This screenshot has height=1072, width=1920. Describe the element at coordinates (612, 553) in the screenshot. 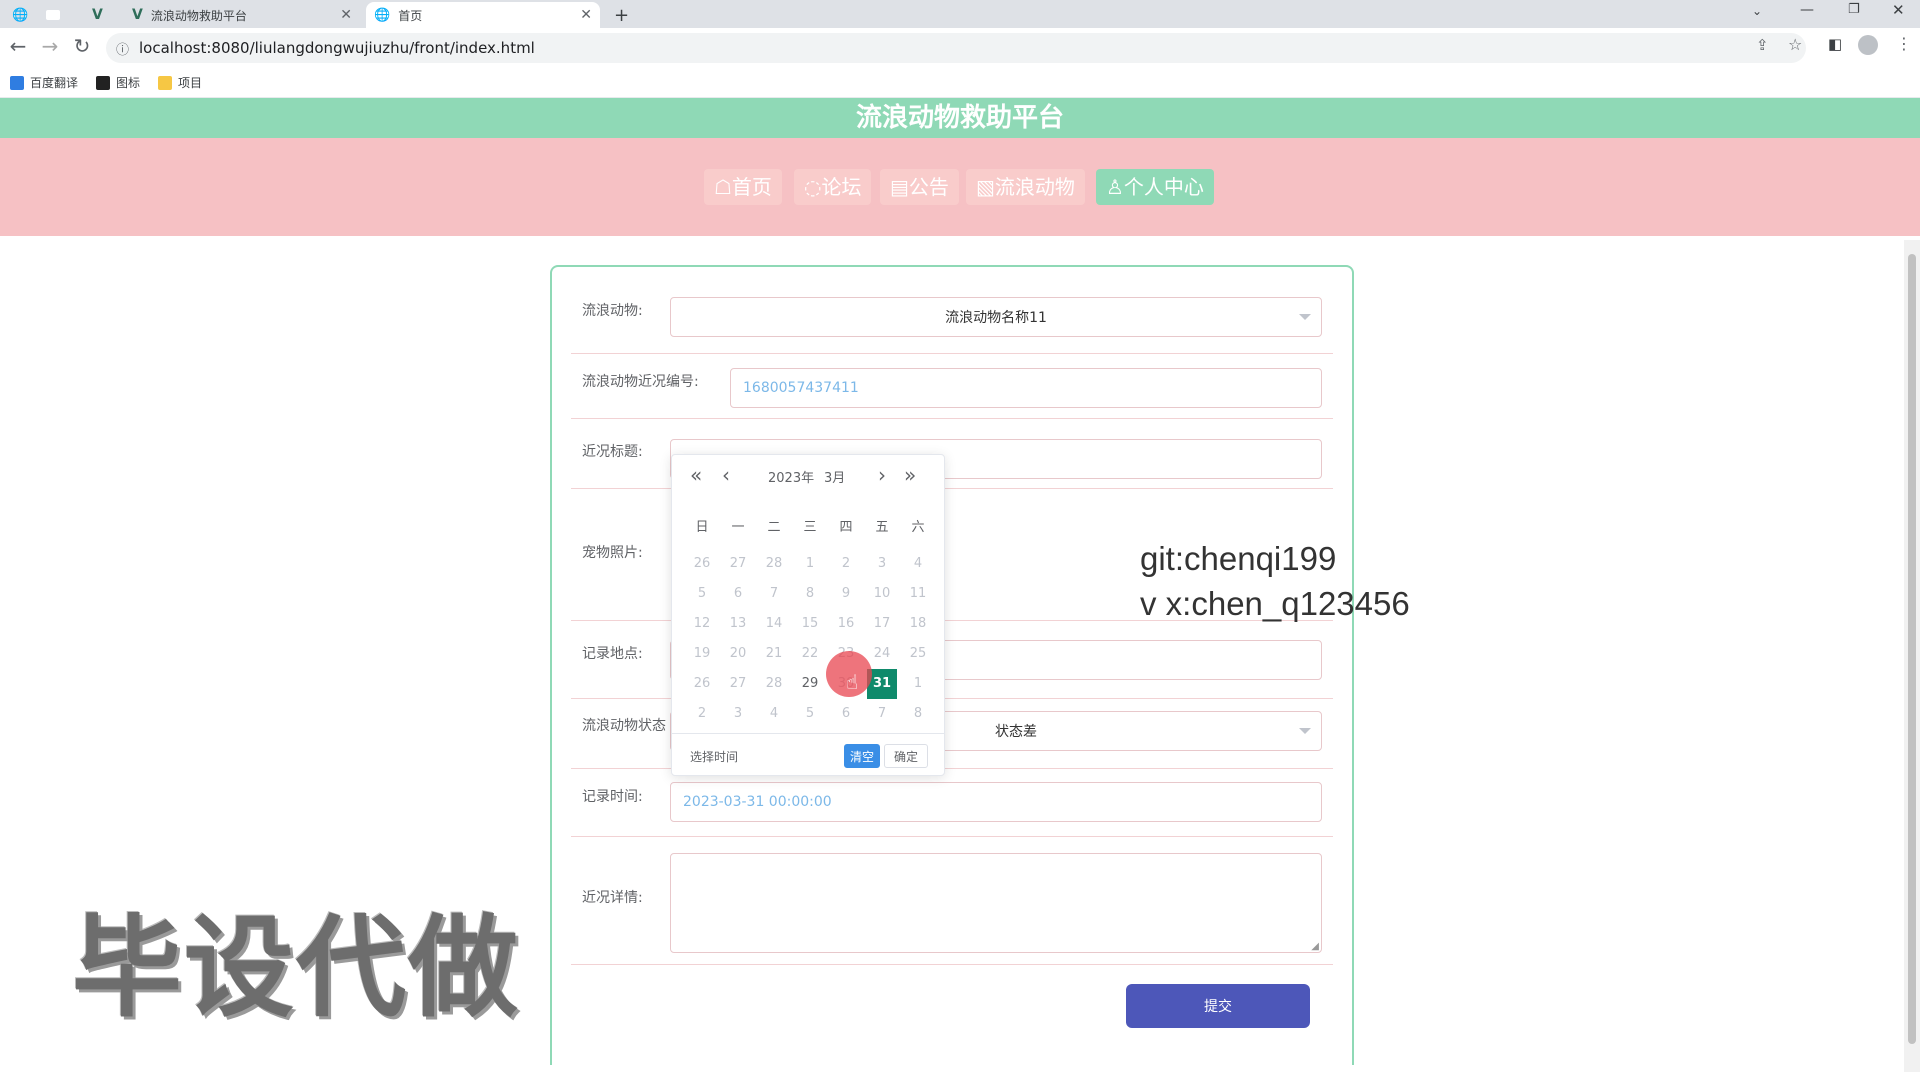

I see `photo-label: 宠物照片:` at that location.